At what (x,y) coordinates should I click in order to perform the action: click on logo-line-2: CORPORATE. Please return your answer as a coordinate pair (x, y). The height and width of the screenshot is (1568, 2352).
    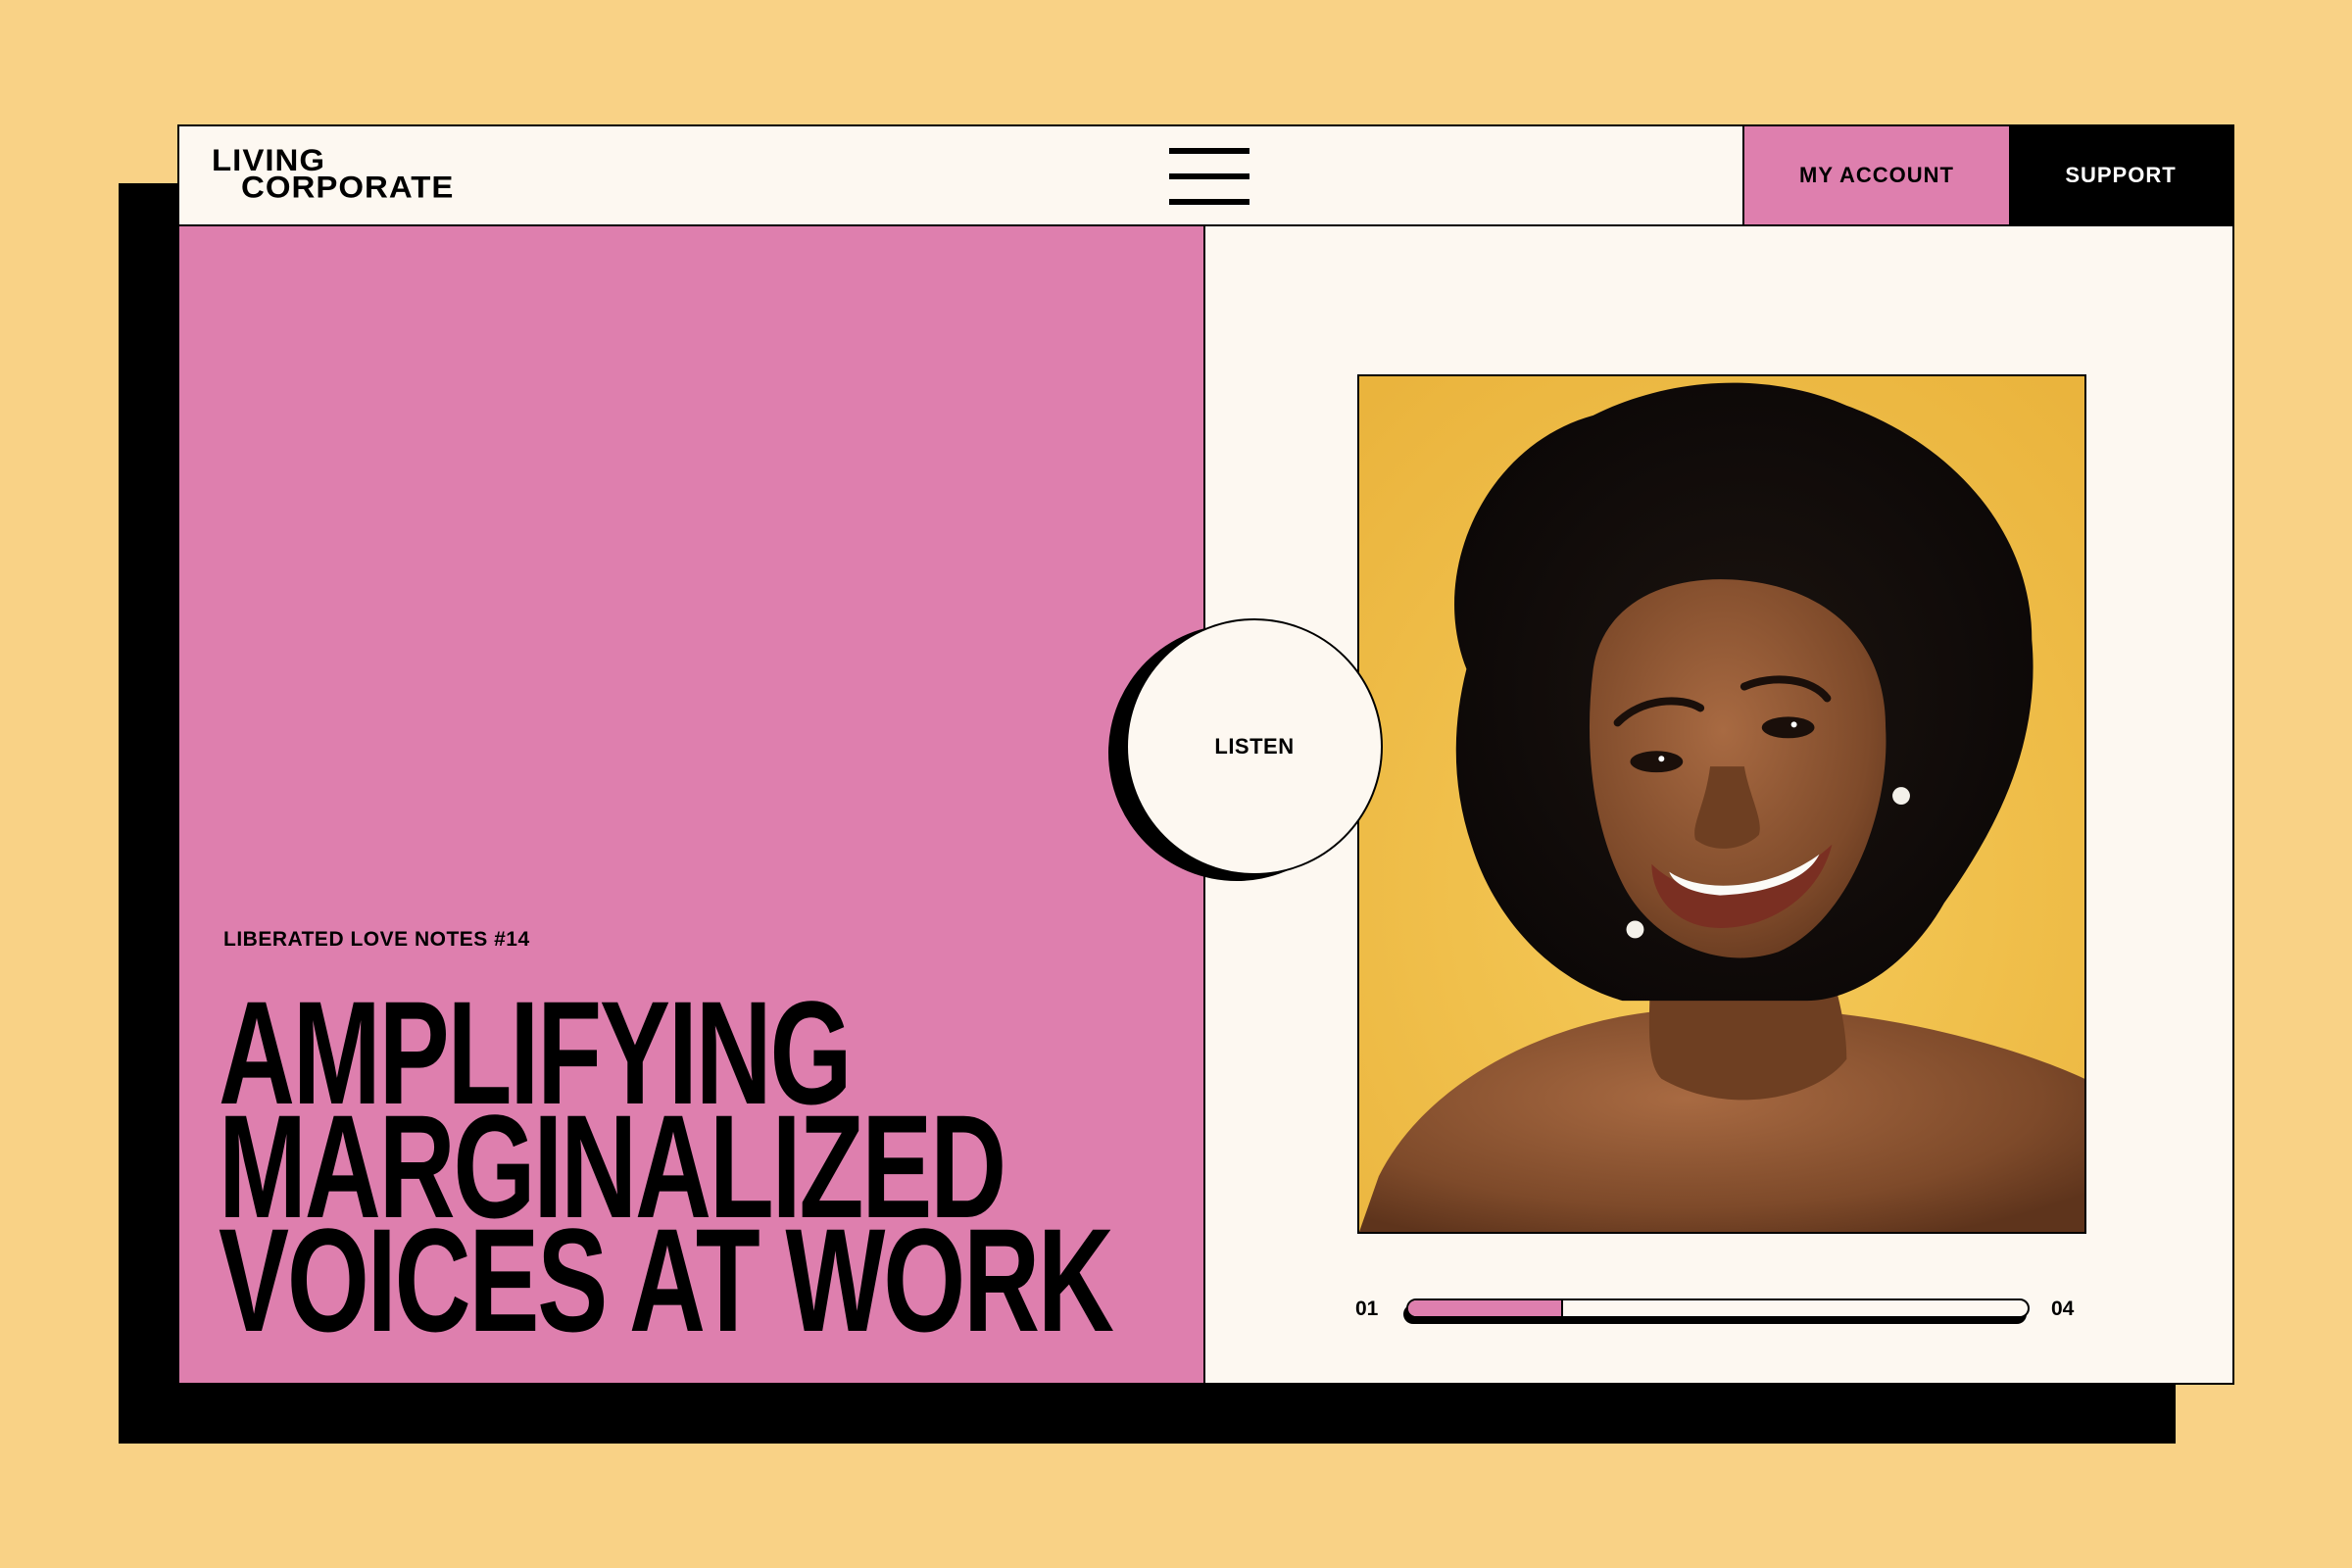
    Looking at the image, I should click on (348, 187).